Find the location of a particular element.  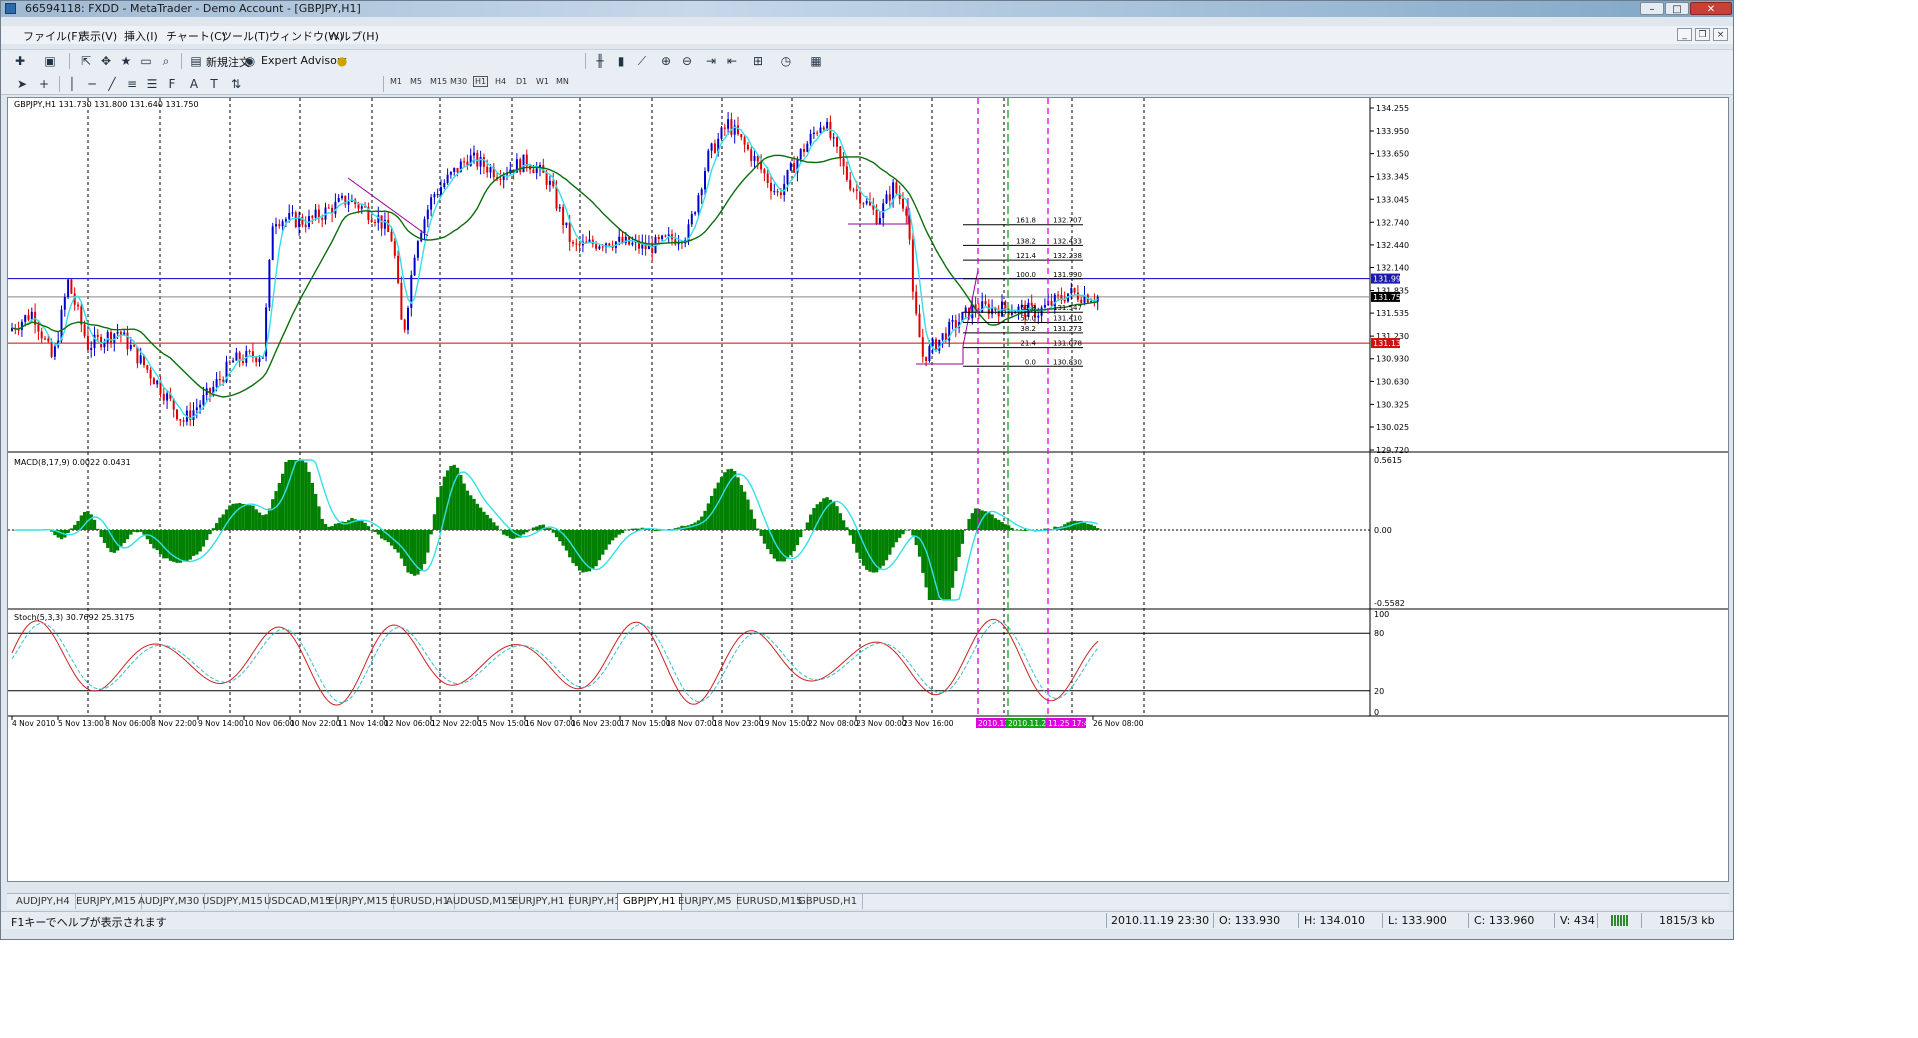

timeframe-mn: MN is located at coordinates (562, 81).